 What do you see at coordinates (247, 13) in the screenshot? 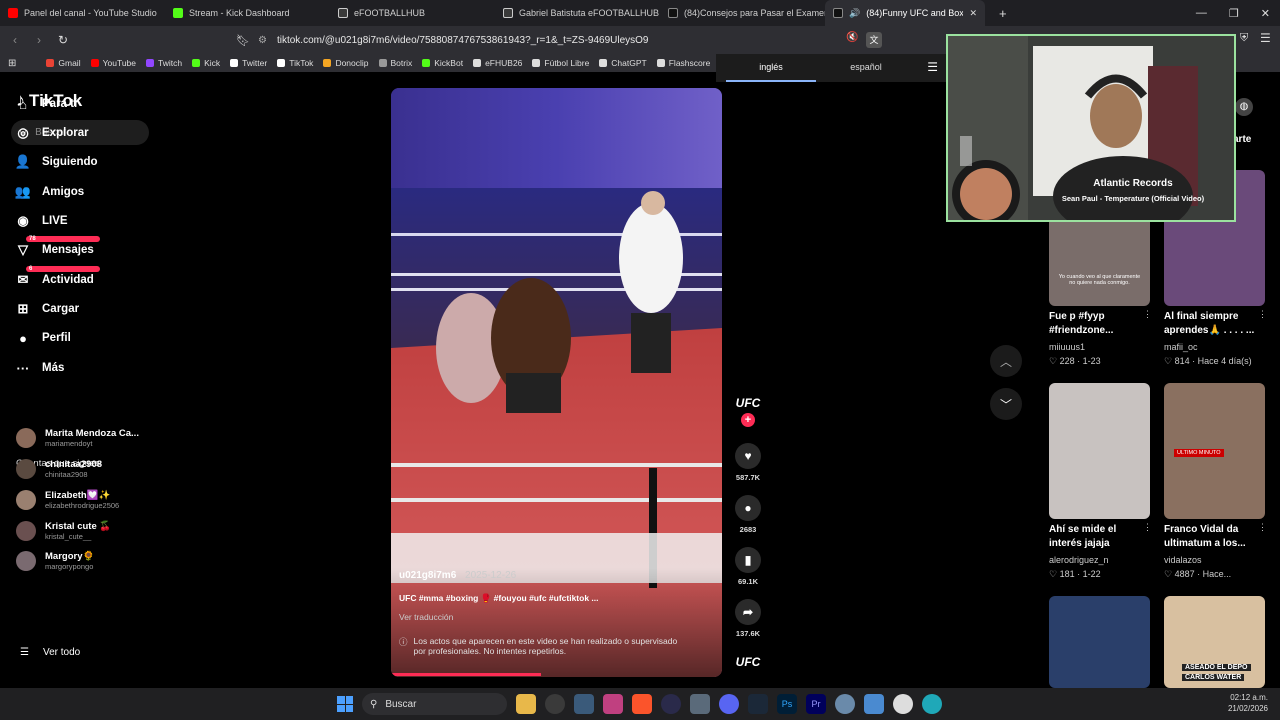
I see `tab-kick-dashboard: Stream - Kick Dashboard` at bounding box center [247, 13].